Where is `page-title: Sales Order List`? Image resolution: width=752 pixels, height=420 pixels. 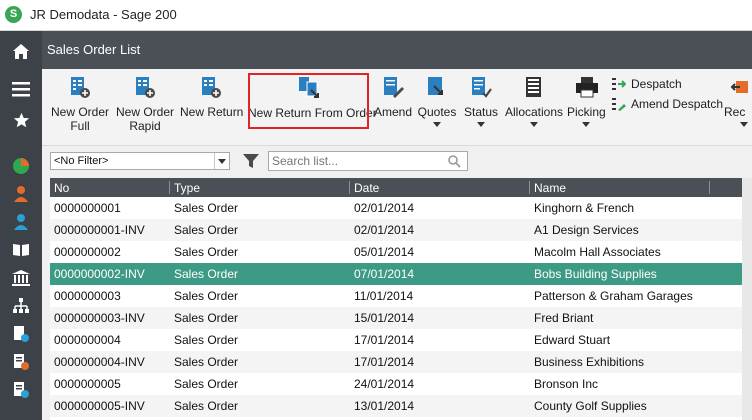 page-title: Sales Order List is located at coordinates (94, 49).